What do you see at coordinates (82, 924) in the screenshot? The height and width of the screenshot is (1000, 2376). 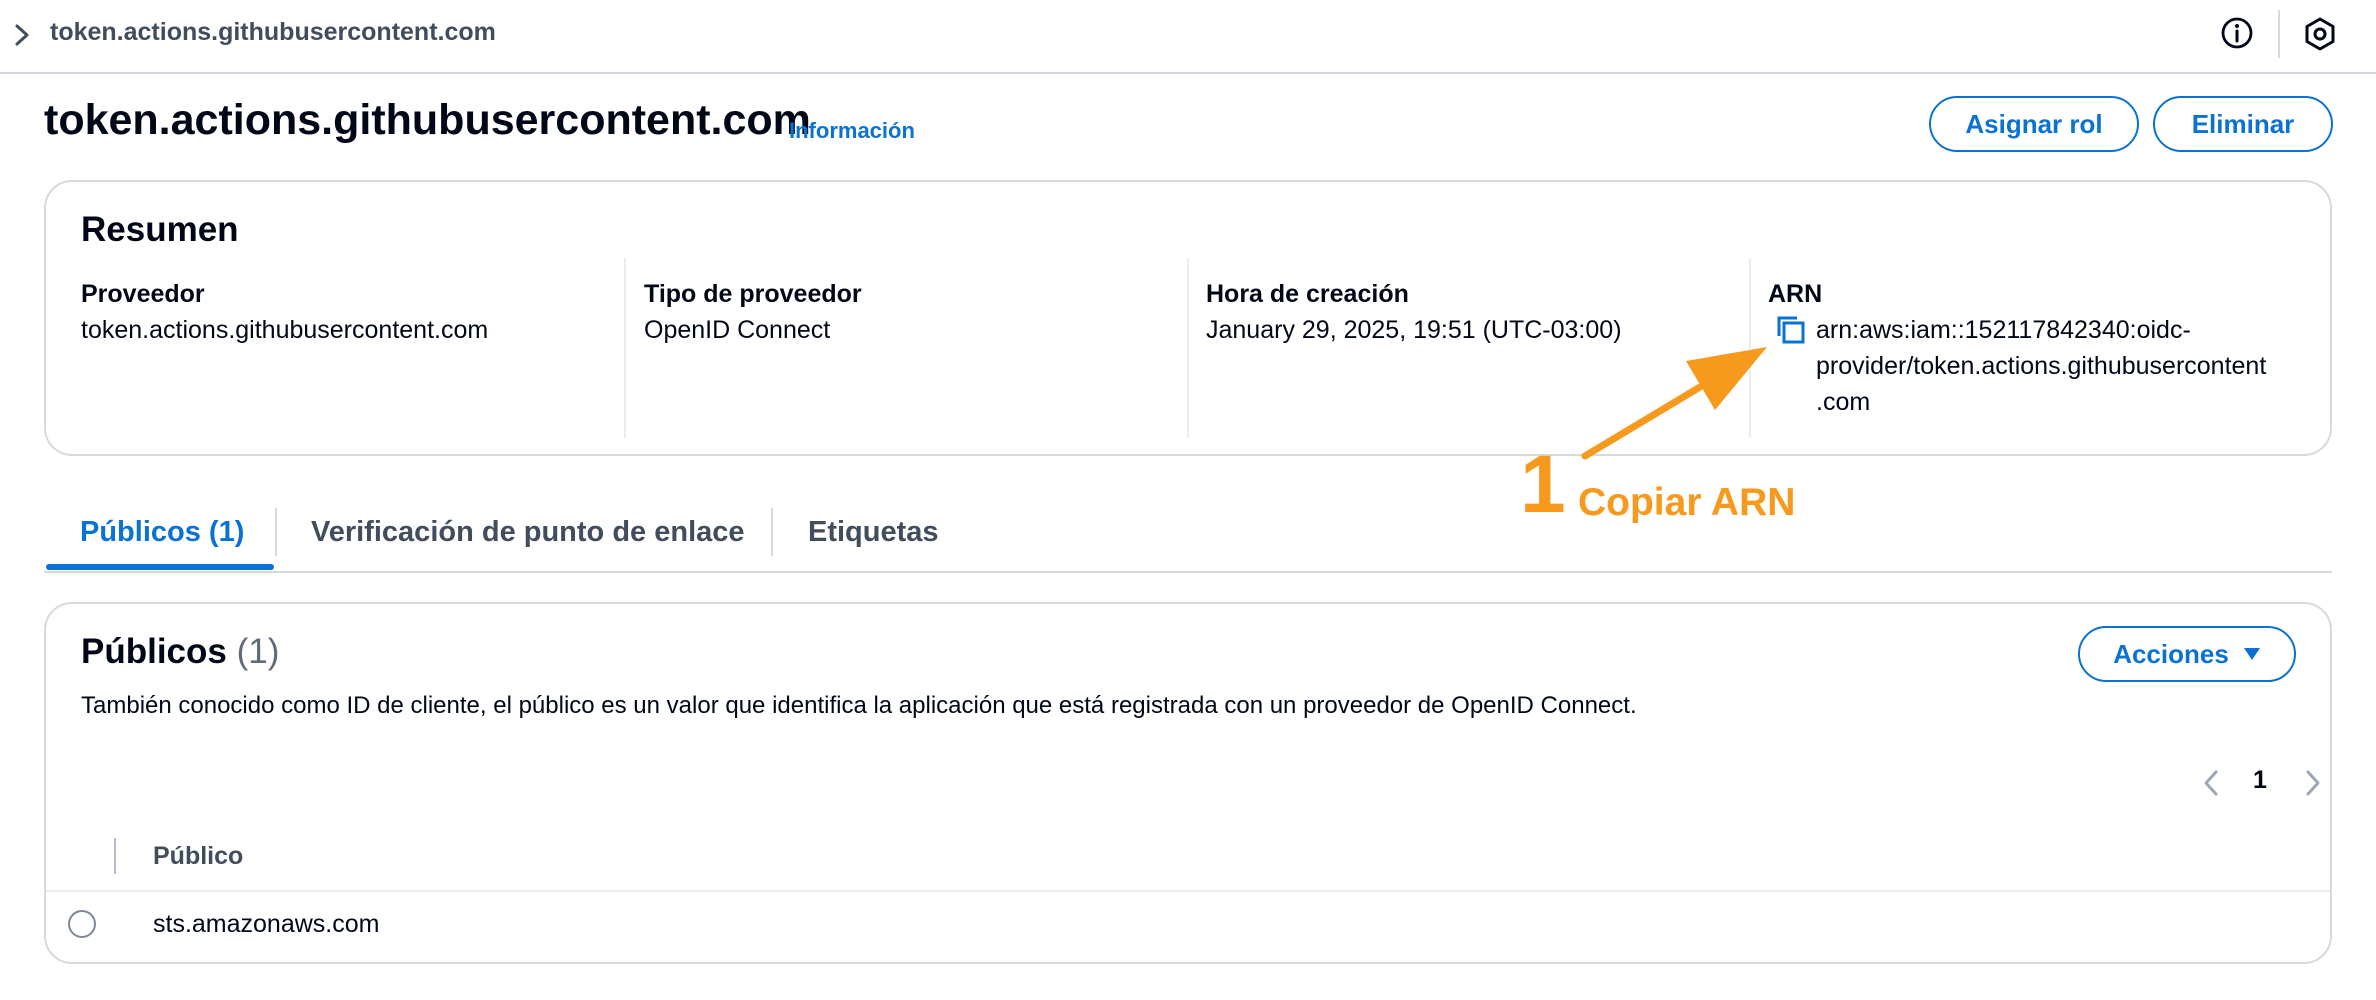 I see `row-select-radio` at bounding box center [82, 924].